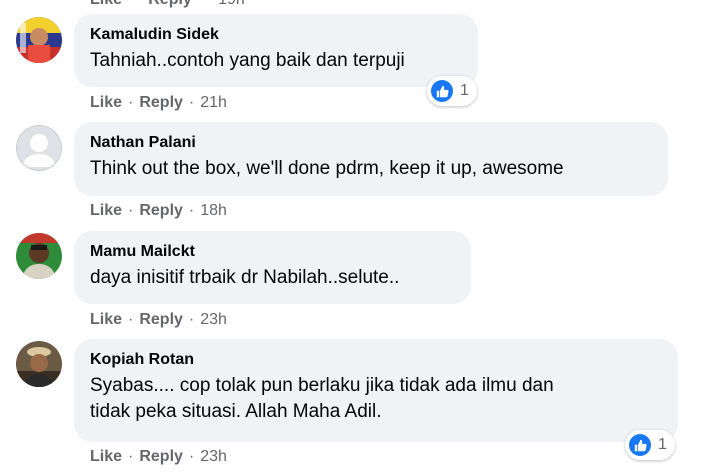 Image resolution: width=724 pixels, height=472 pixels. Describe the element at coordinates (247, 60) in the screenshot. I see `comment-text: Tahniah..contoh yang baik dan terpuji` at that location.